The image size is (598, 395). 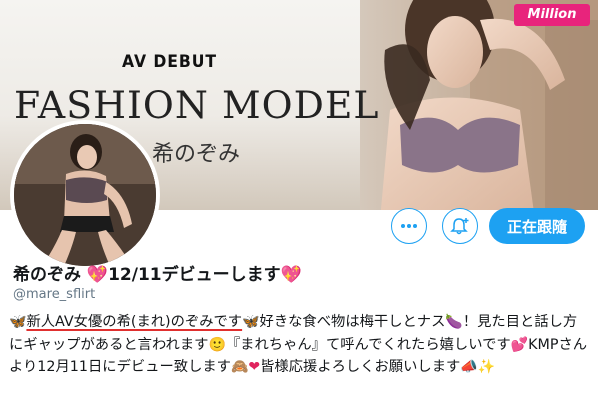 I want to click on brand-logo: Million, so click(x=552, y=15).